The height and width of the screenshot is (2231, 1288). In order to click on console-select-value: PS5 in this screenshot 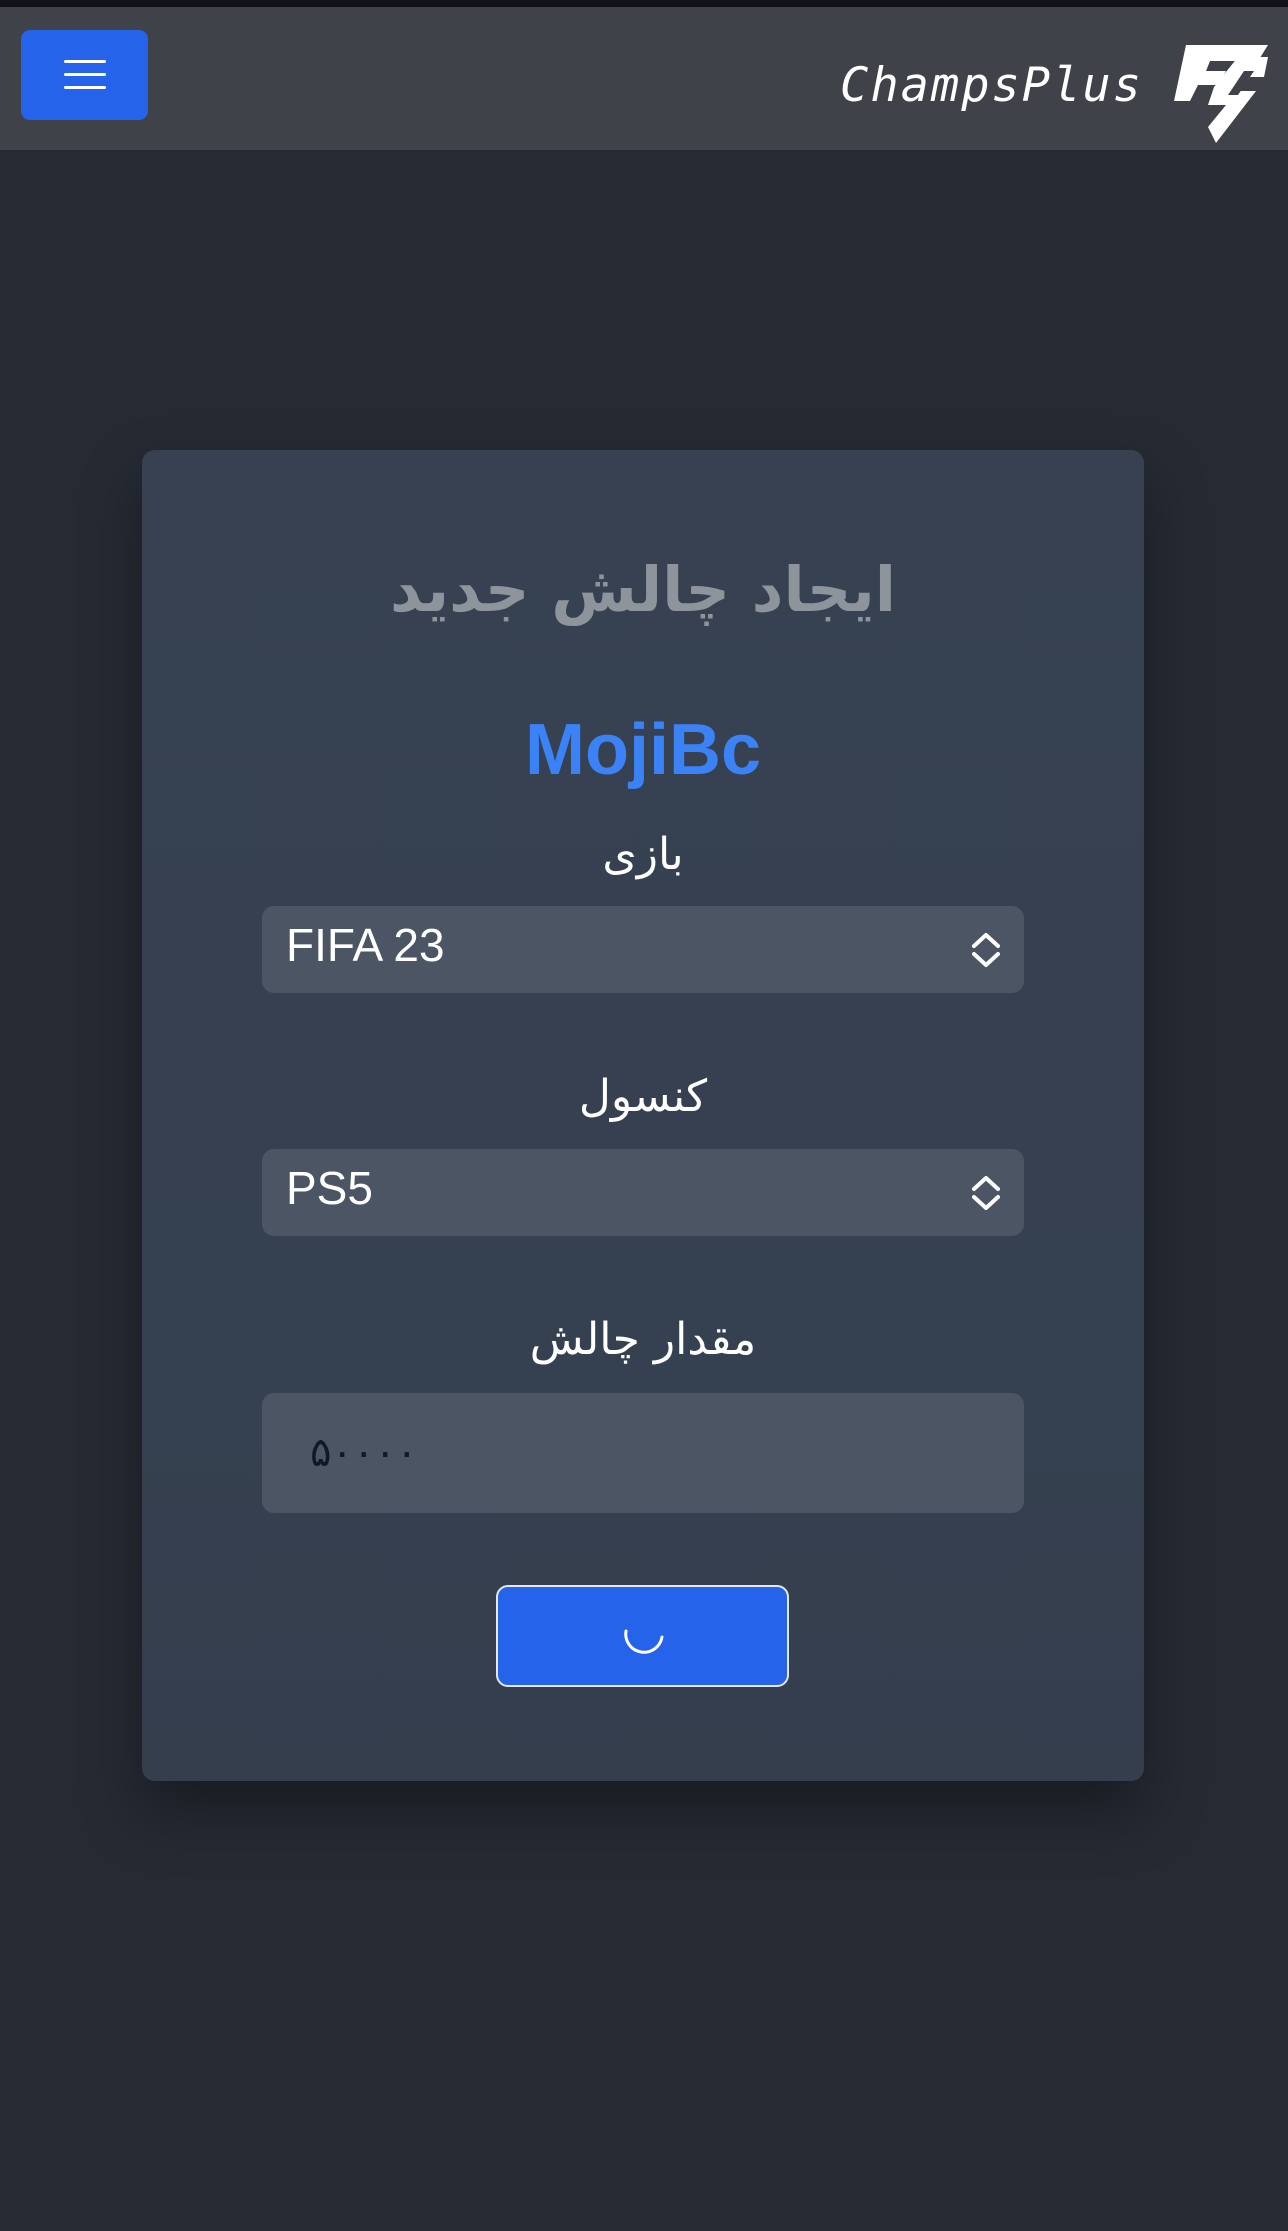, I will do `click(329, 1188)`.